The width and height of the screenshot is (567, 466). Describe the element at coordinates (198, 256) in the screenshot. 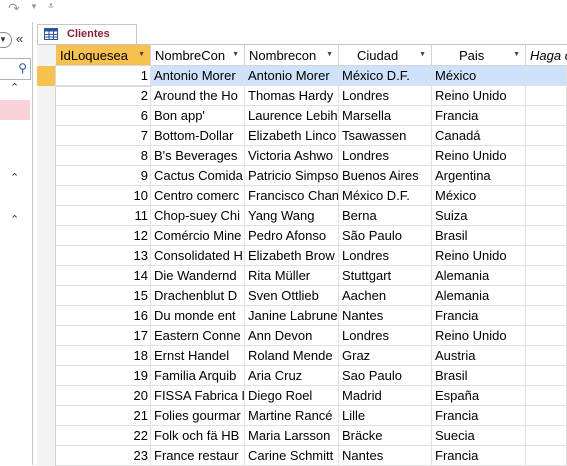

I see `table-cell: Consolidated H` at that location.